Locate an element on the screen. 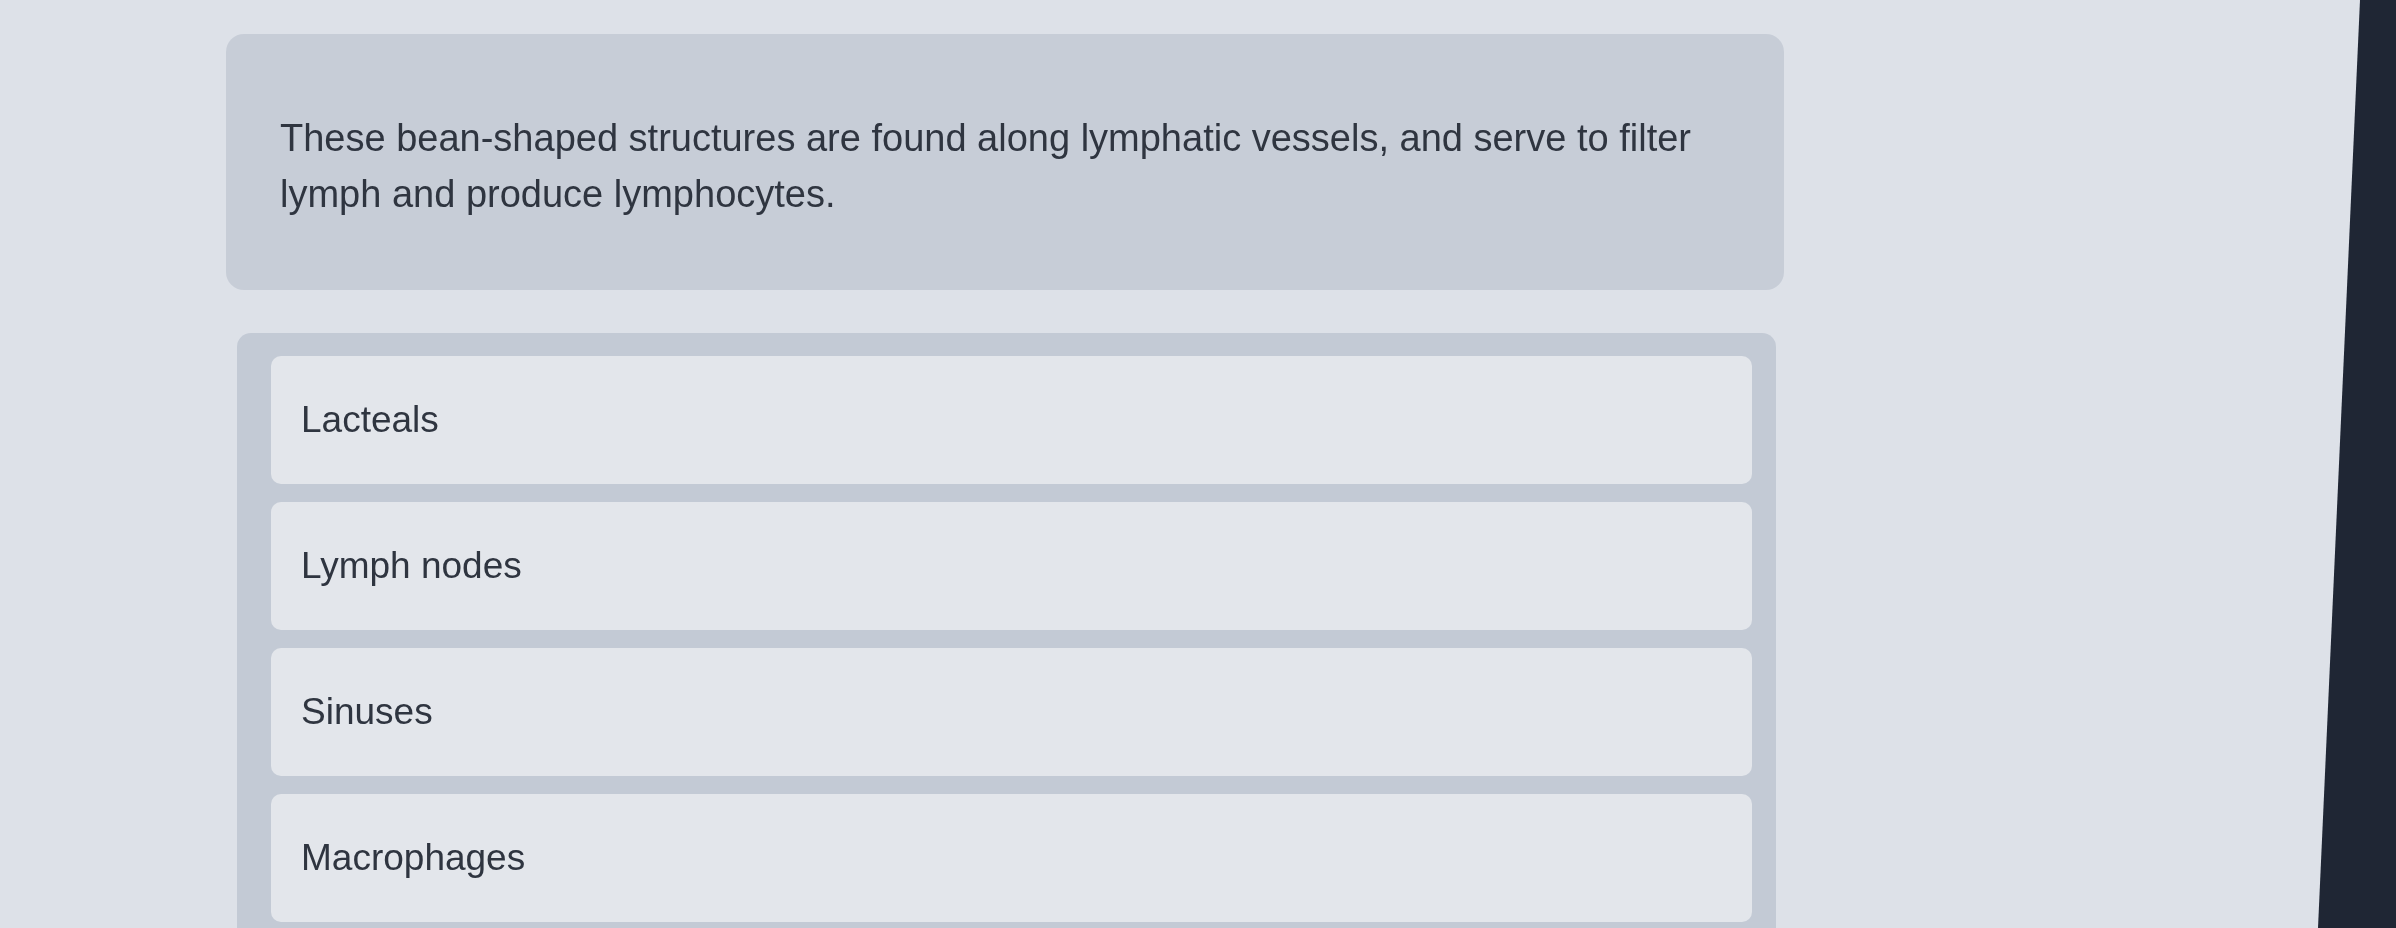 Image resolution: width=2396 pixels, height=928 pixels. question-text: These bean-shaped structures are found along lymphatic vessels, and serve to filter lymph and produce lymphocytes. is located at coordinates (986, 166).